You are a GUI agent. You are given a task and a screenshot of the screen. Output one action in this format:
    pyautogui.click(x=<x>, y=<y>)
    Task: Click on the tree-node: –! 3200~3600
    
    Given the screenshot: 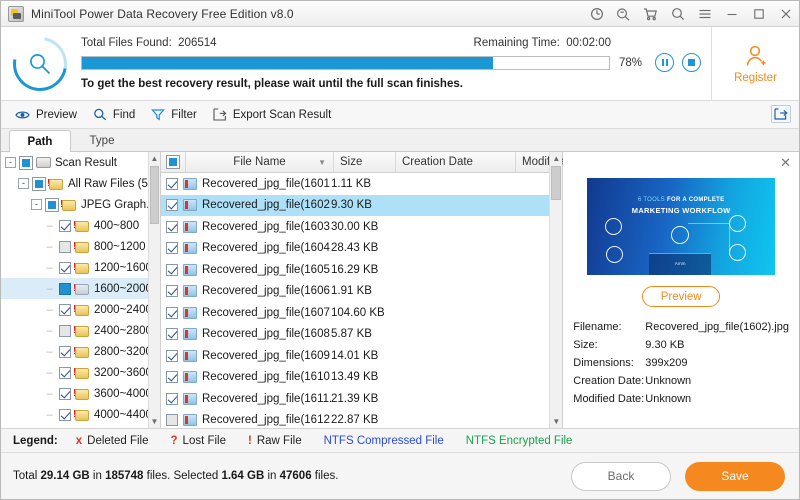 What is the action you would take?
    pyautogui.click(x=74, y=372)
    